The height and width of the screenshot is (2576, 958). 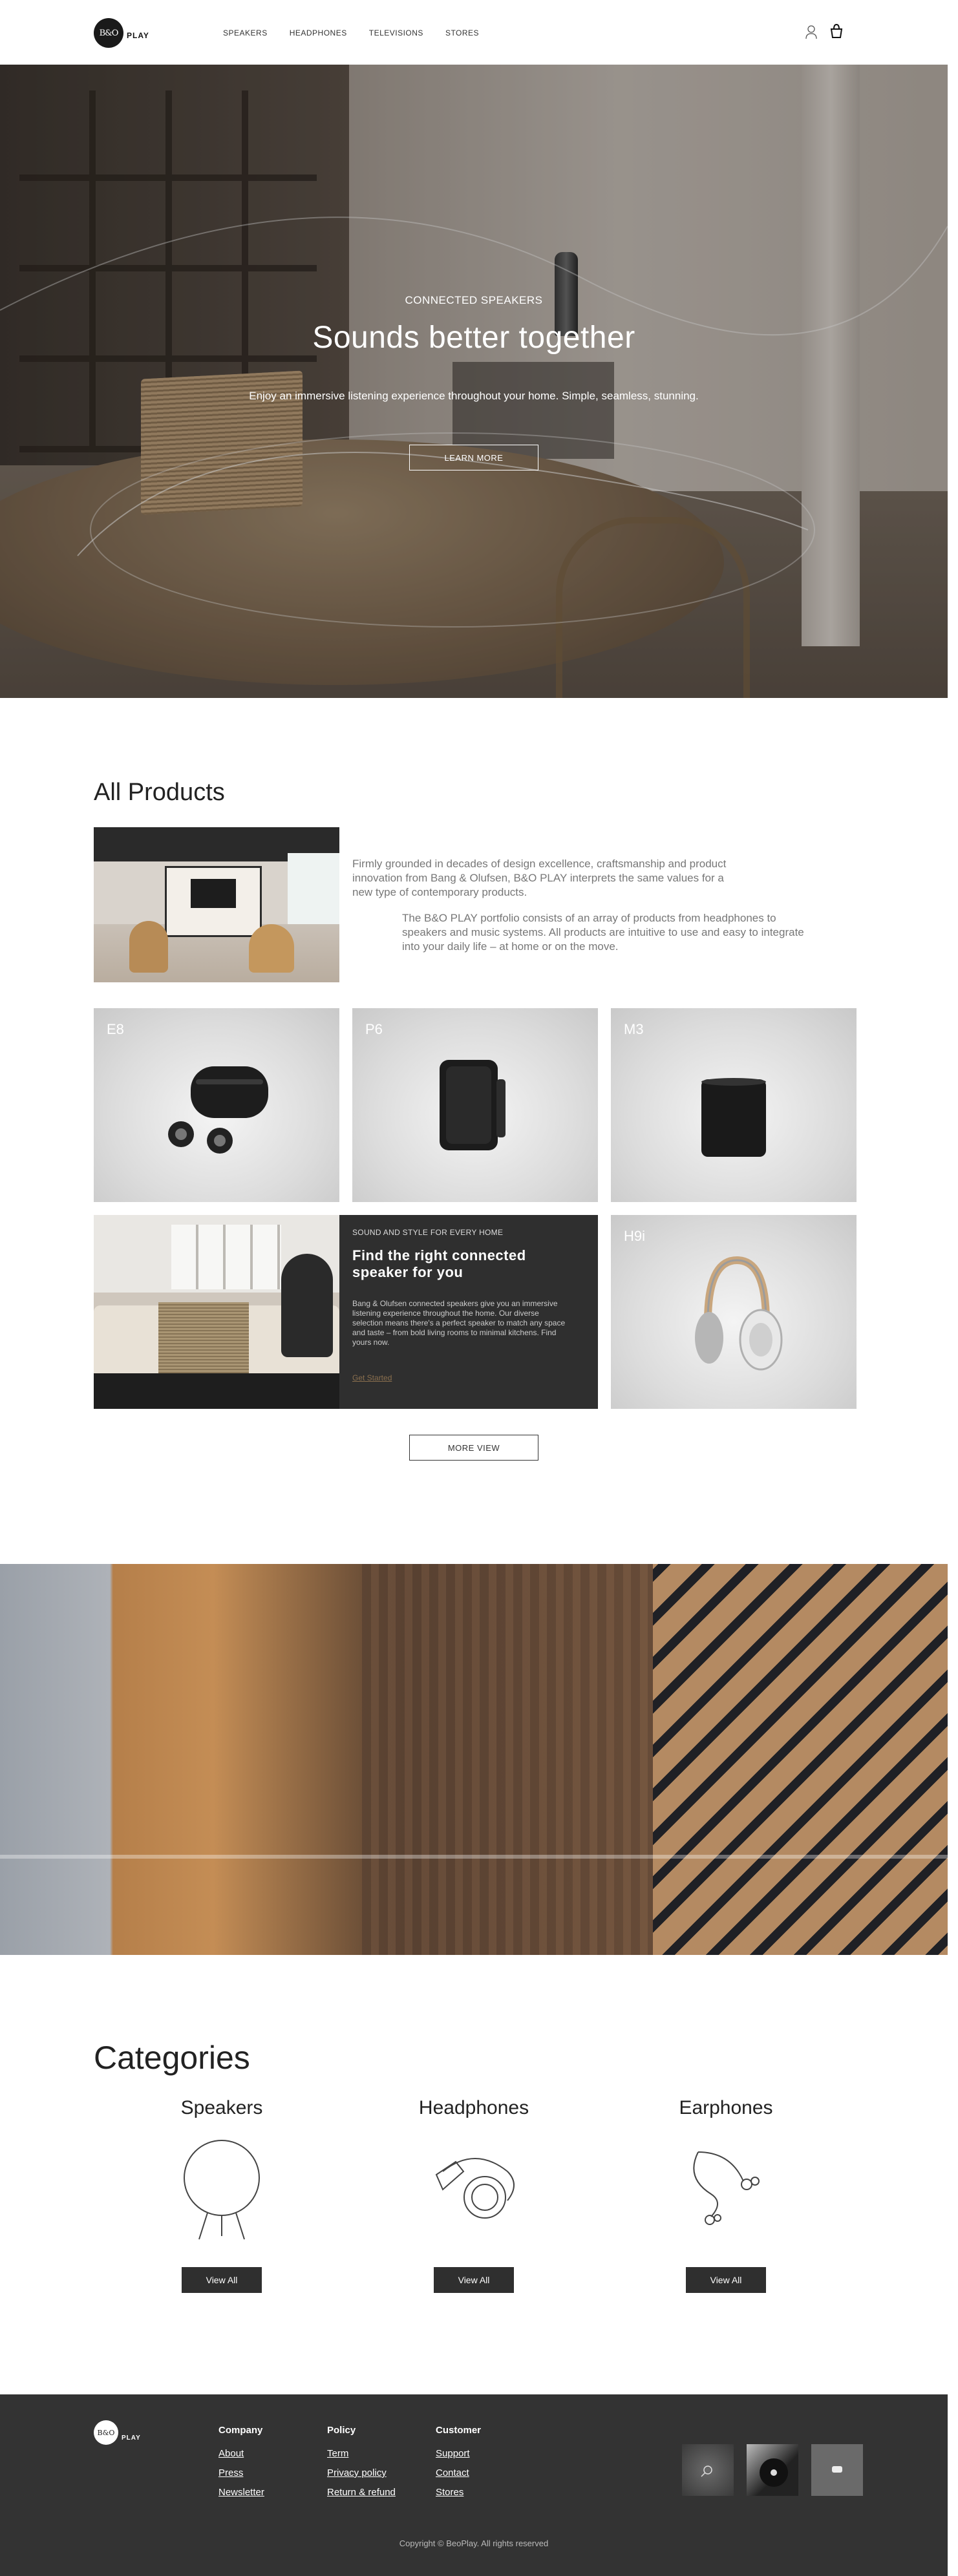 What do you see at coordinates (222, 2280) in the screenshot?
I see `view-all-speakers-button: View All` at bounding box center [222, 2280].